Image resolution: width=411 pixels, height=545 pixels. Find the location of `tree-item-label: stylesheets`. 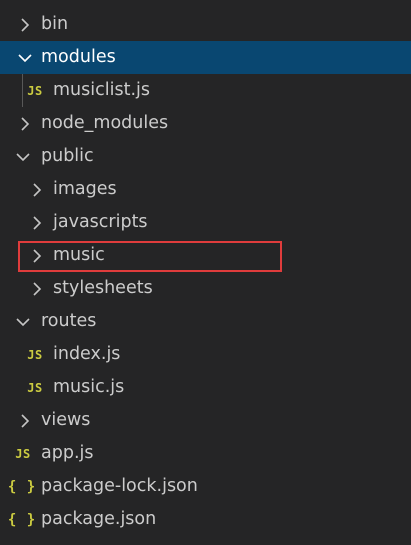

tree-item-label: stylesheets is located at coordinates (103, 288).